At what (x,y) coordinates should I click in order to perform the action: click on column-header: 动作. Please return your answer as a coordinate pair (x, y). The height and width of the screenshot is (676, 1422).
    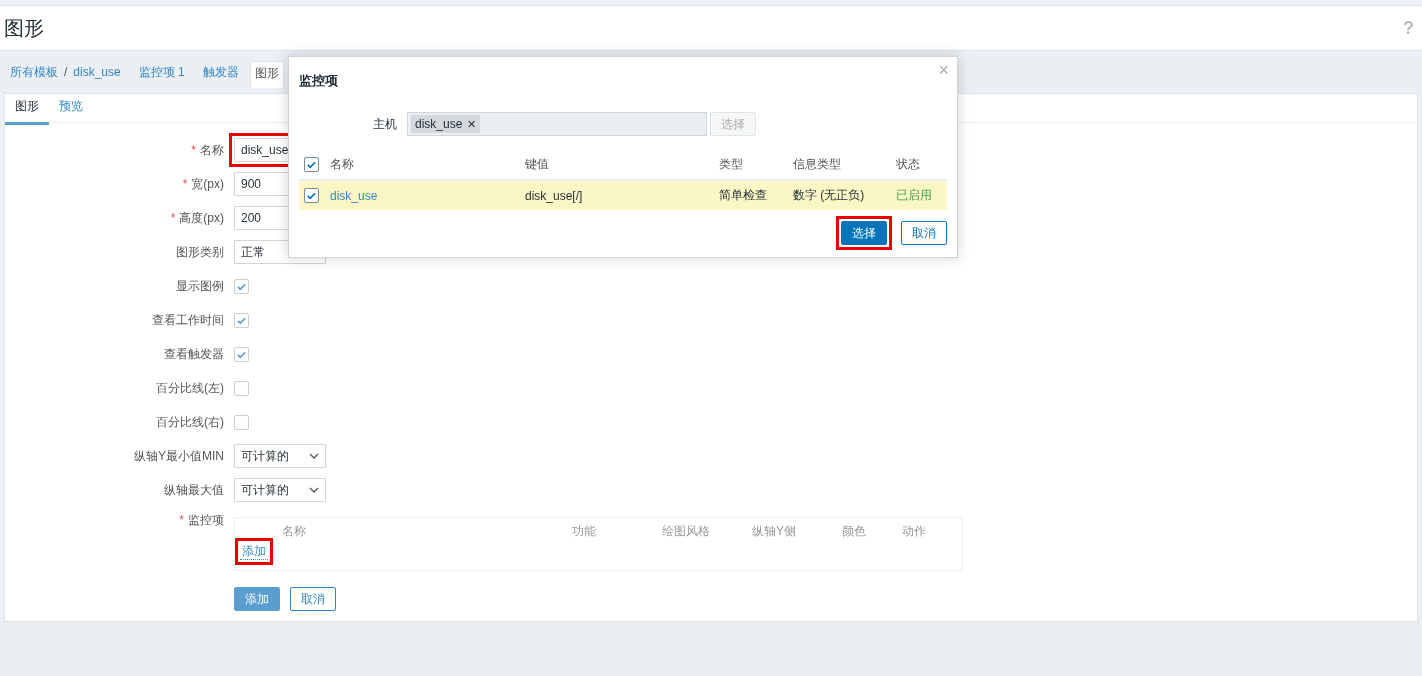
    Looking at the image, I should click on (914, 531).